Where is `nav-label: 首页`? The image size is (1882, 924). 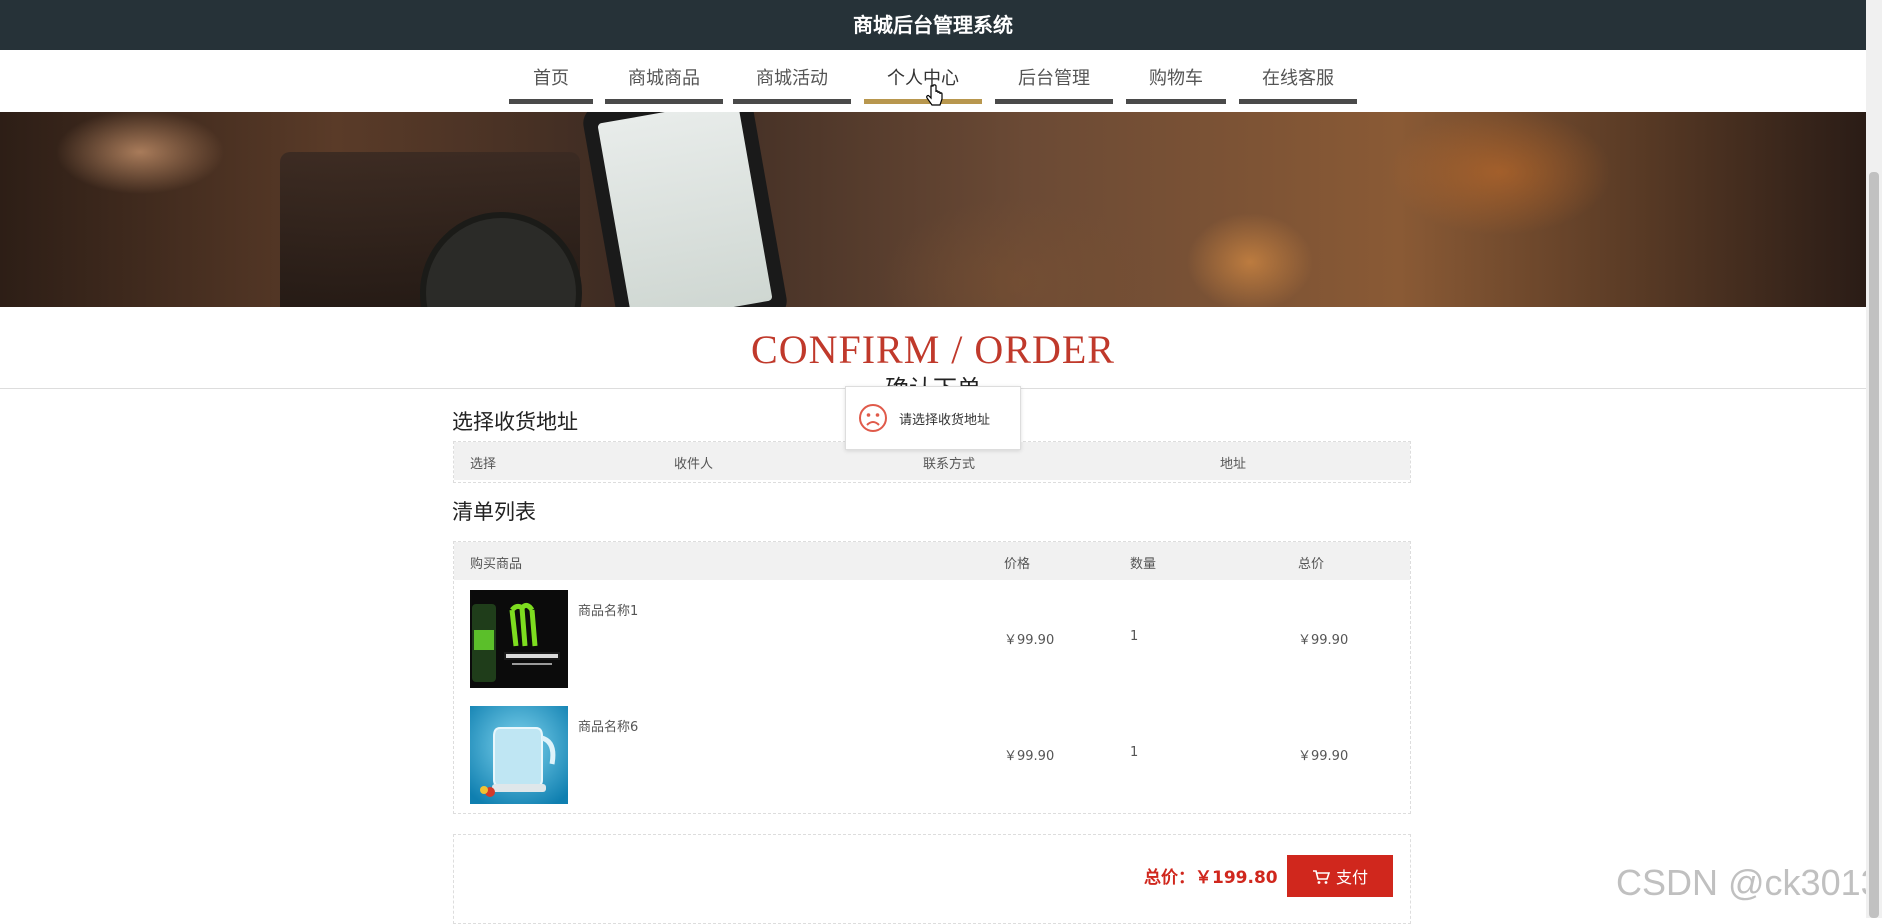
nav-label: 首页 is located at coordinates (551, 78).